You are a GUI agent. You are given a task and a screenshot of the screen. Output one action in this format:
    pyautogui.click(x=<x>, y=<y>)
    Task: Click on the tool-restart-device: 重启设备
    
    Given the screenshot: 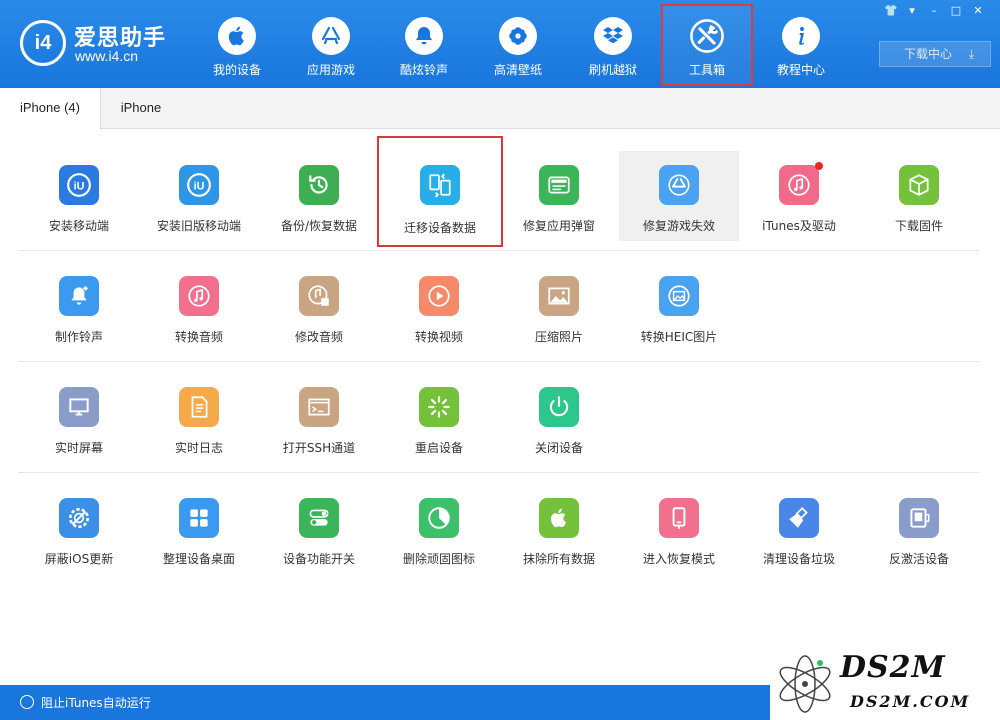 What is the action you would take?
    pyautogui.click(x=439, y=418)
    